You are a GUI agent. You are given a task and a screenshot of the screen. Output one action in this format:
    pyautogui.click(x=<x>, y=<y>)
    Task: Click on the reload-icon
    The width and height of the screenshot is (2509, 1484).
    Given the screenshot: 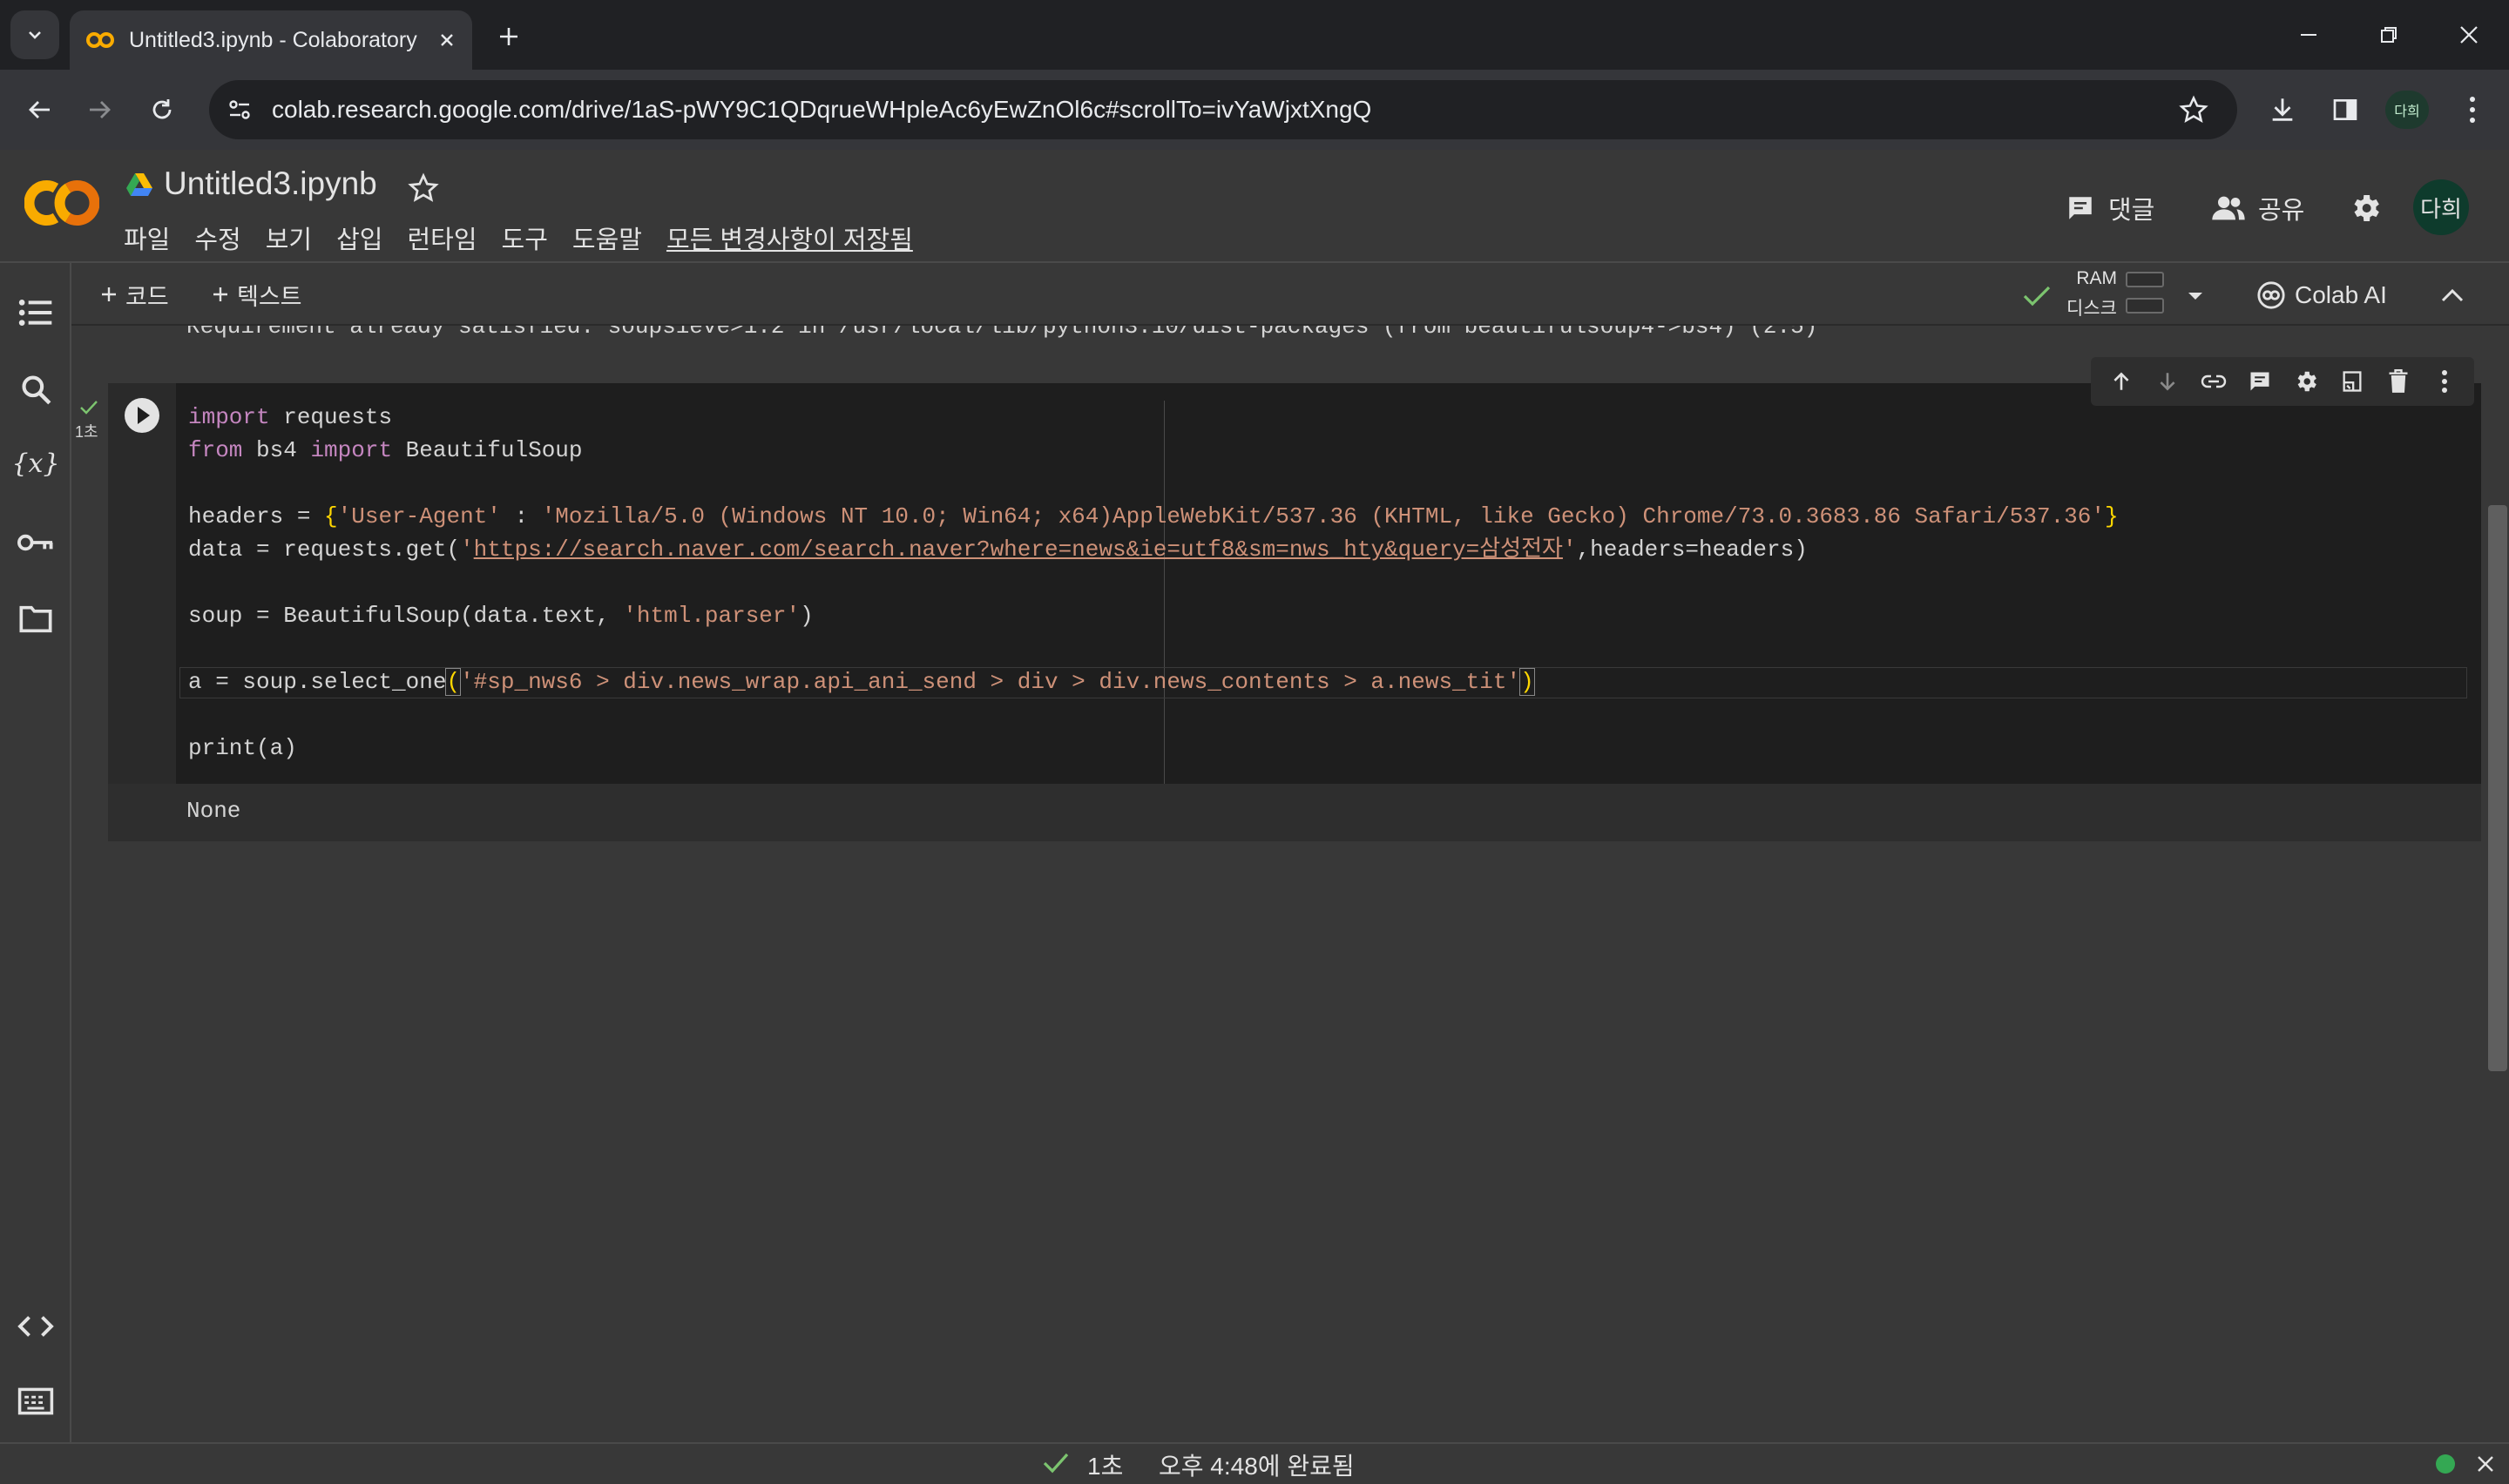 What is the action you would take?
    pyautogui.click(x=162, y=109)
    